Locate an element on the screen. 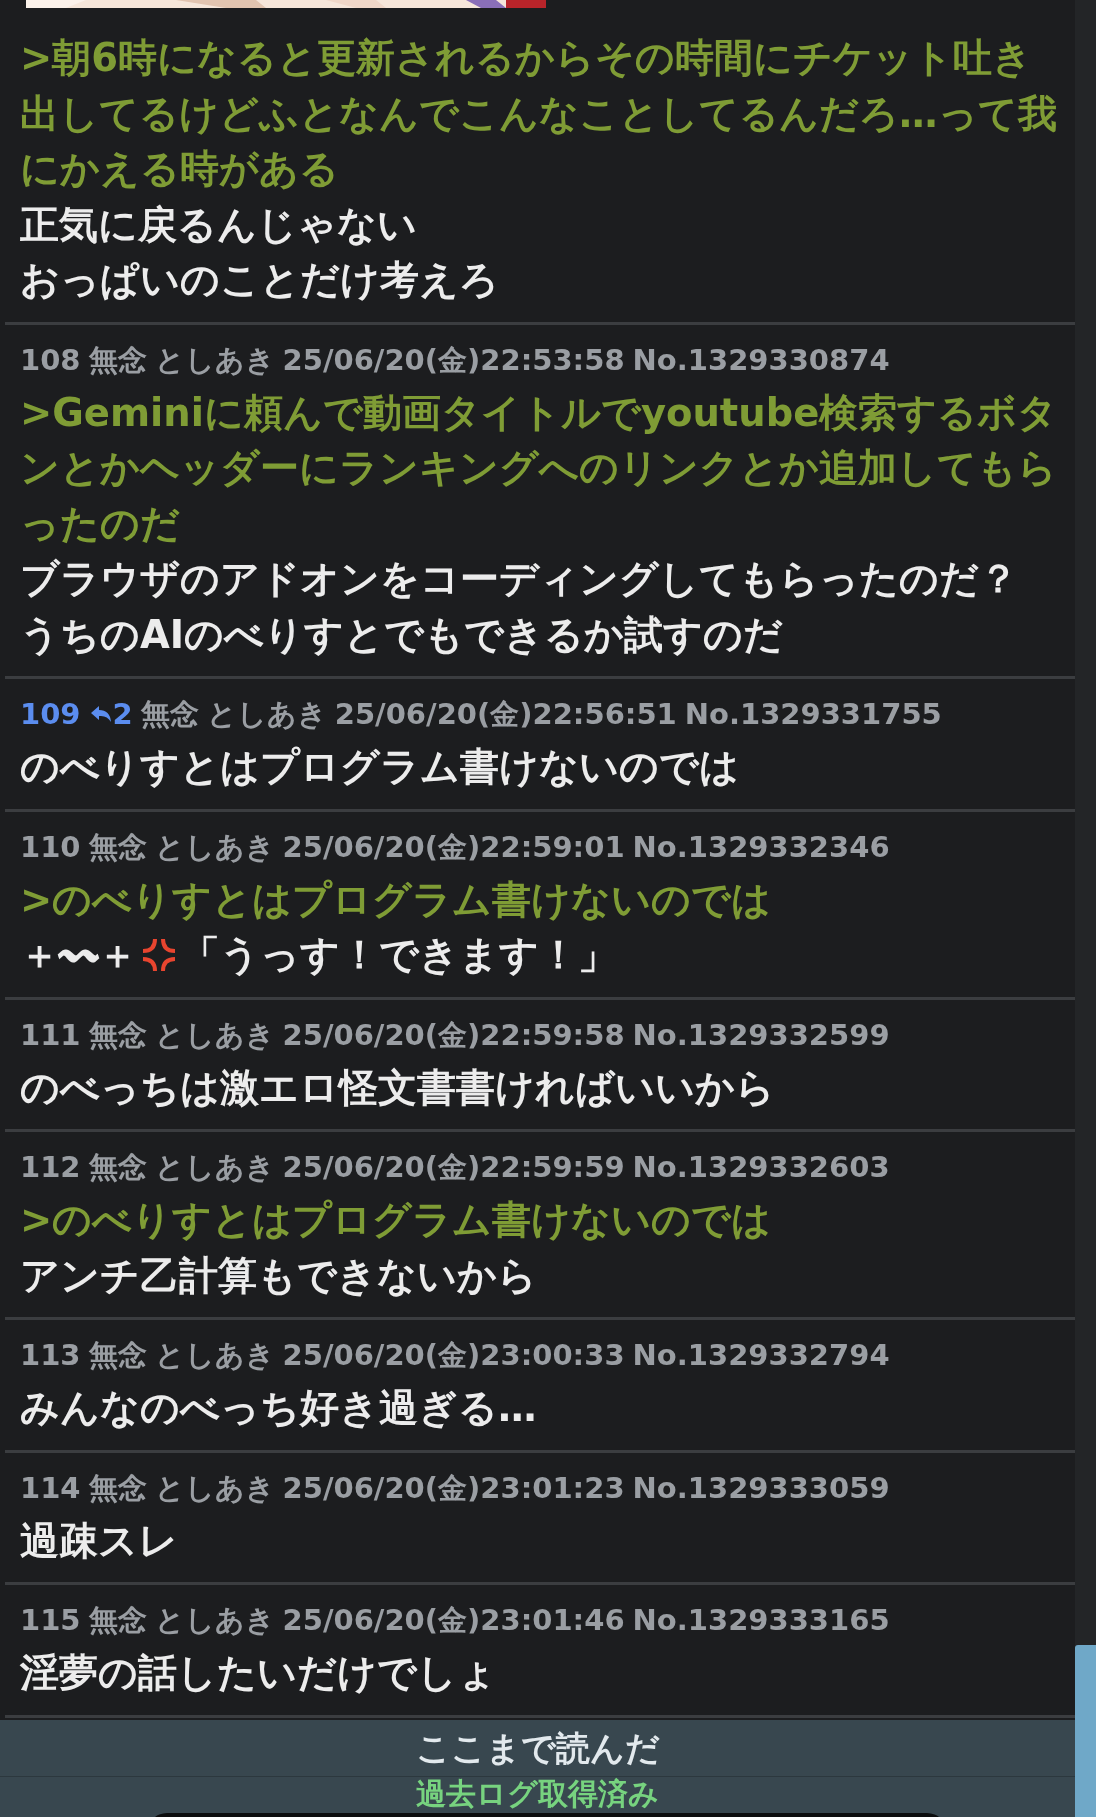 Image resolution: width=1096 pixels, height=1817 pixels. post-datetime: 25/06/20(金)23:01:46 is located at coordinates (453, 1620).